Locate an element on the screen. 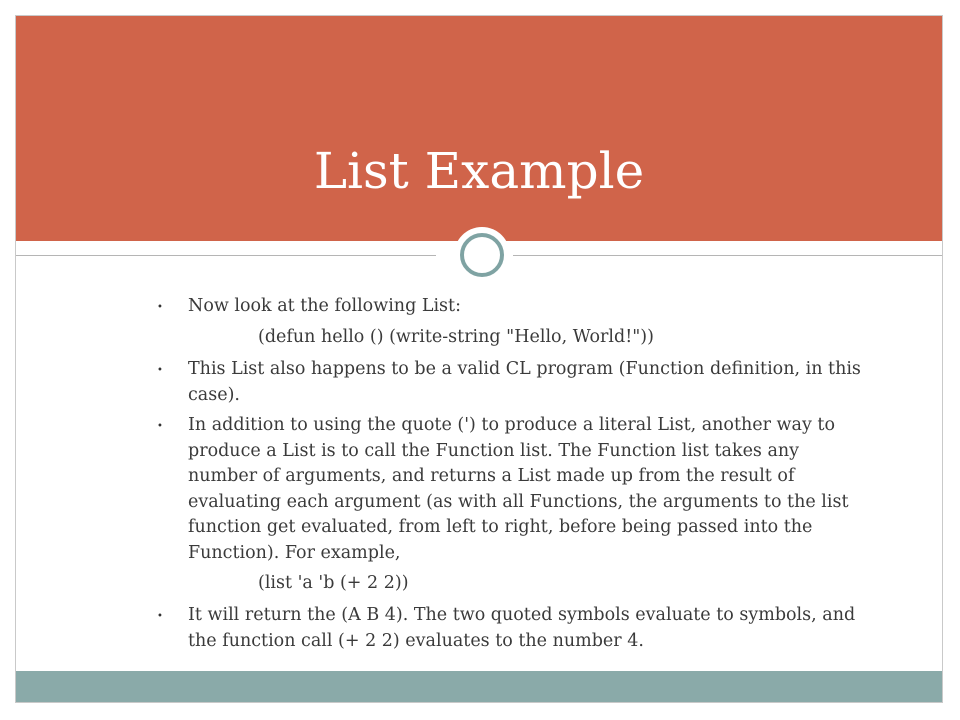 This screenshot has width=960, height=720. bullet-3-line-6: Function). For example, is located at coordinates (294, 552).